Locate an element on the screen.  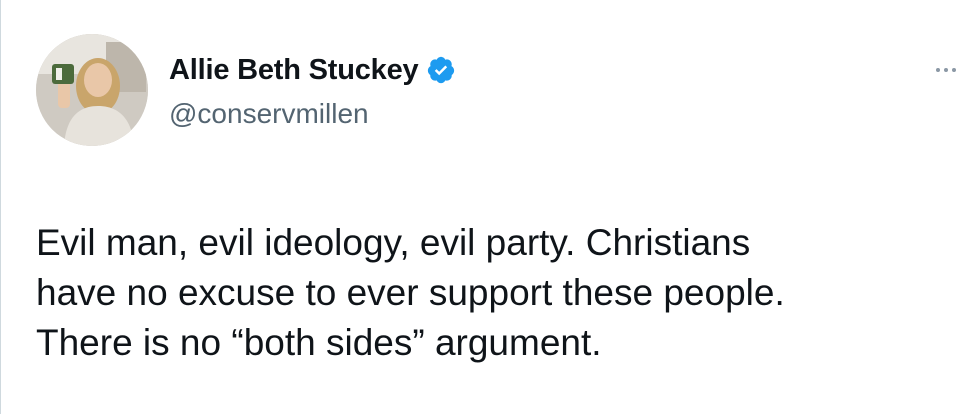
tweet-text-line: There is no “both sides” argument. is located at coordinates (319, 342).